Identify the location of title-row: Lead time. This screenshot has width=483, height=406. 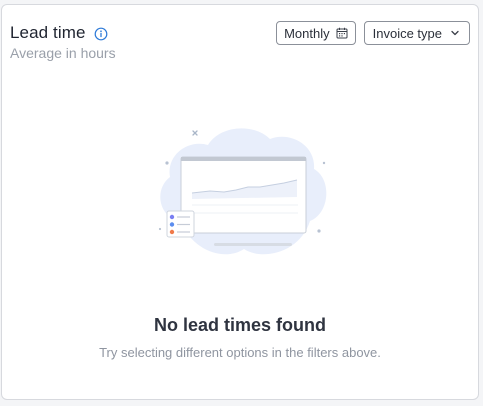
(63, 33).